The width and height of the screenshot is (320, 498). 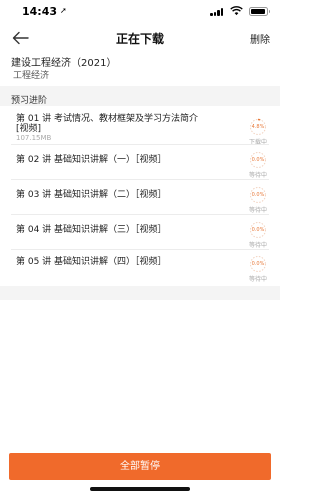 I want to click on nav-bar: 正在下载 删除, so click(x=140, y=38).